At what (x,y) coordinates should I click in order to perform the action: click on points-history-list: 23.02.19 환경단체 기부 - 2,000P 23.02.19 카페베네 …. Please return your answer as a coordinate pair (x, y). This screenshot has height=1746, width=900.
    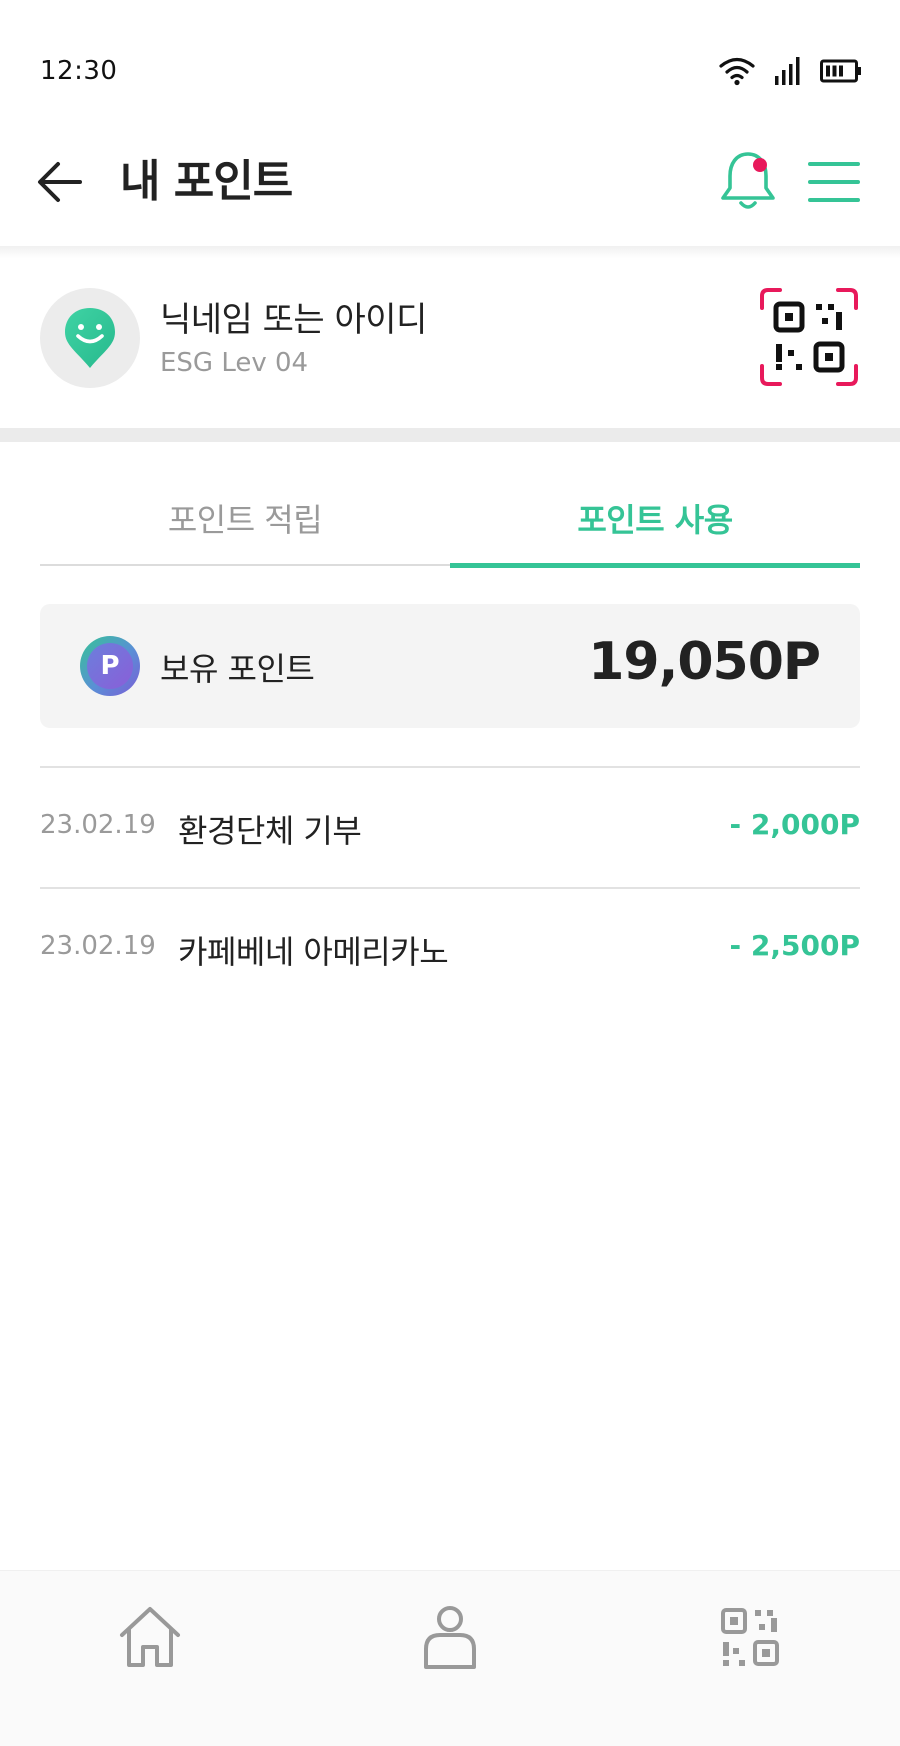
    Looking at the image, I should click on (450, 887).